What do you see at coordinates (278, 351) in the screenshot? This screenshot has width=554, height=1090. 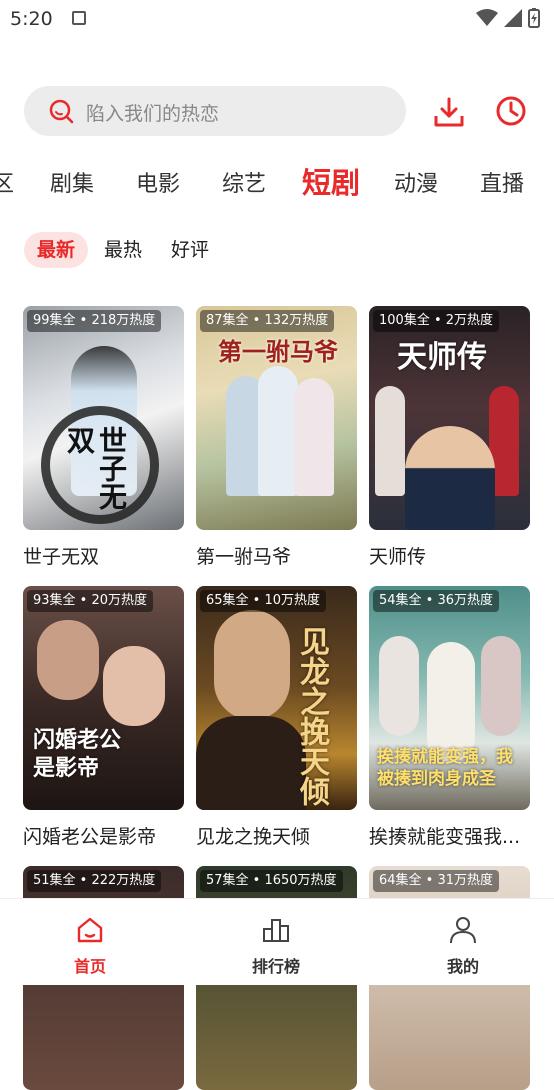 I see `poster-title-text: 第一驸马爷` at bounding box center [278, 351].